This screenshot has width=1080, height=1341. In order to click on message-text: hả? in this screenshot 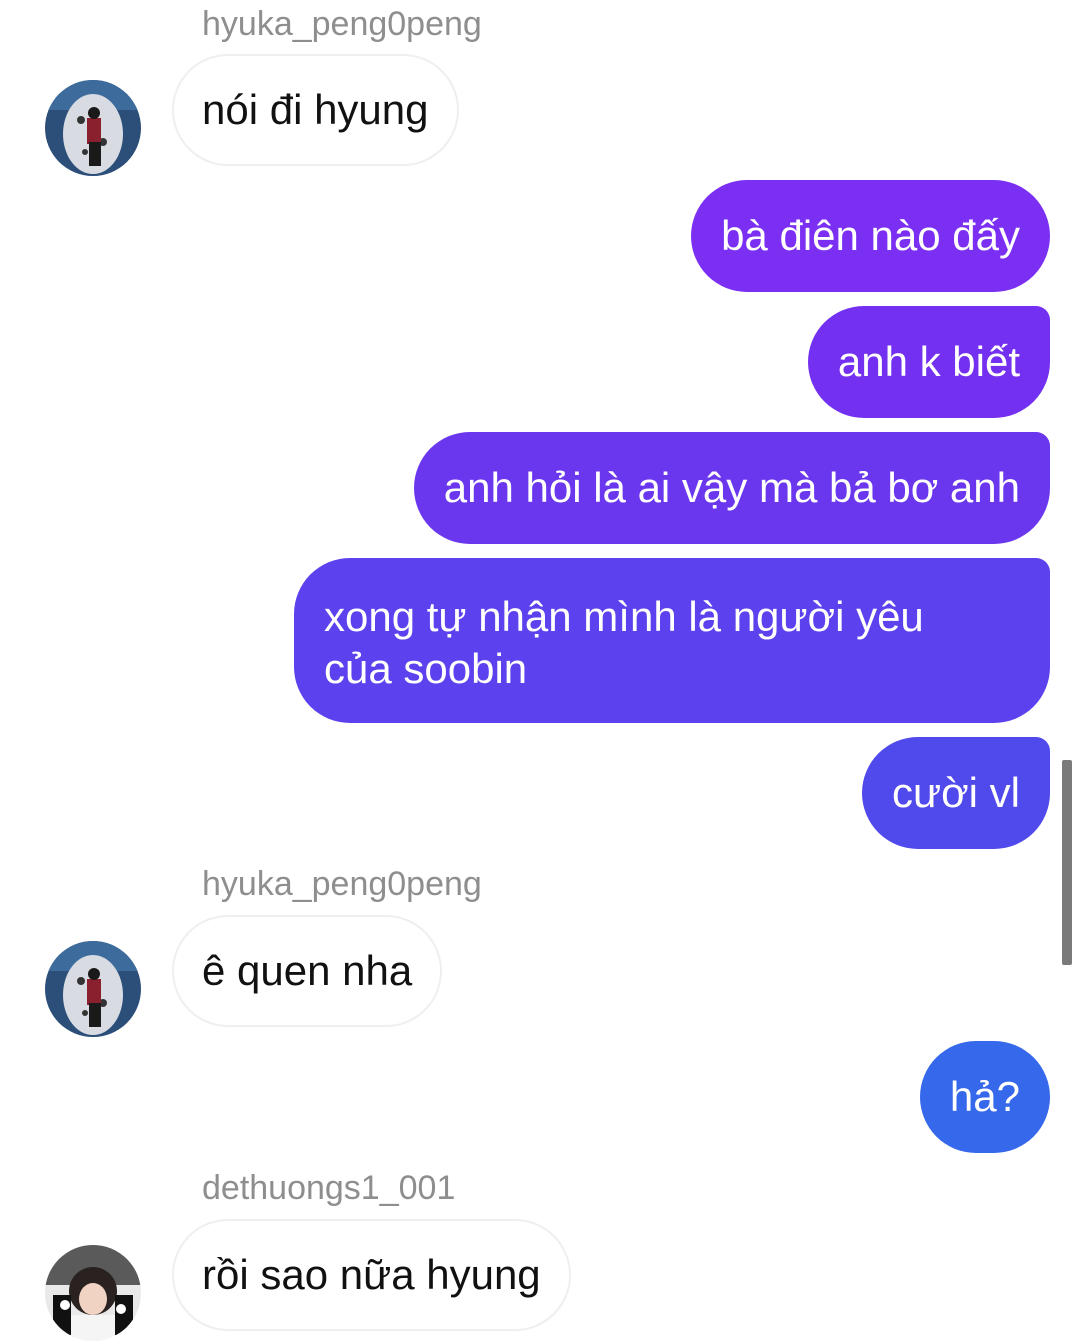, I will do `click(984, 1096)`.